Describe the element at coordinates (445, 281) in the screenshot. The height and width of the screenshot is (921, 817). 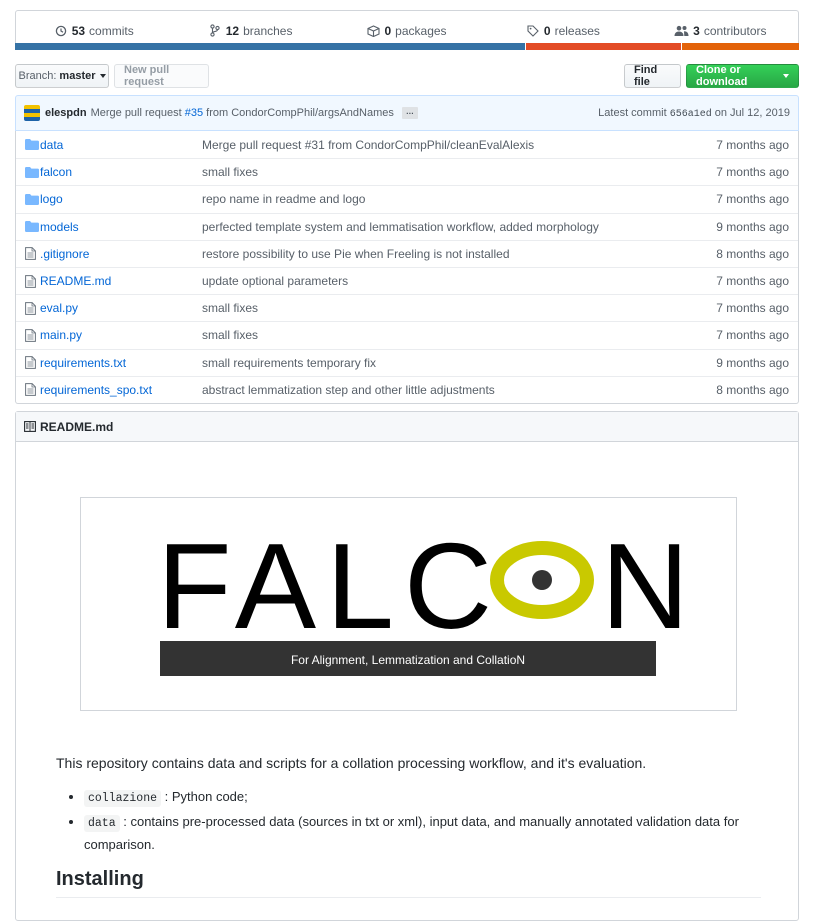
I see `commit-message-link: update optional parameters` at that location.